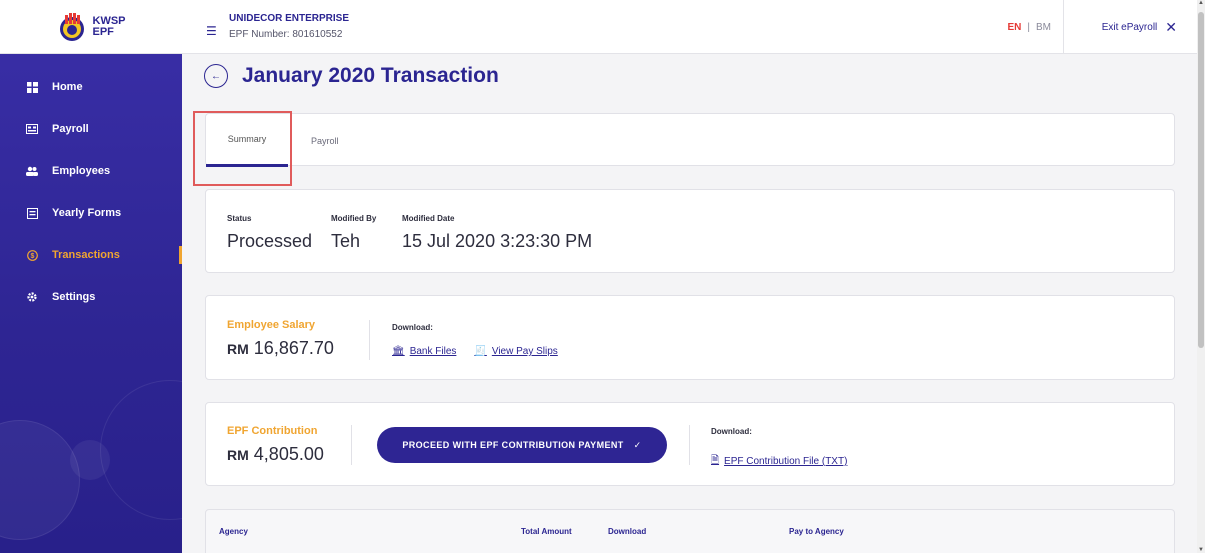 Image resolution: width=1205 pixels, height=553 pixels. I want to click on link-label: View Pay Slips, so click(524, 351).